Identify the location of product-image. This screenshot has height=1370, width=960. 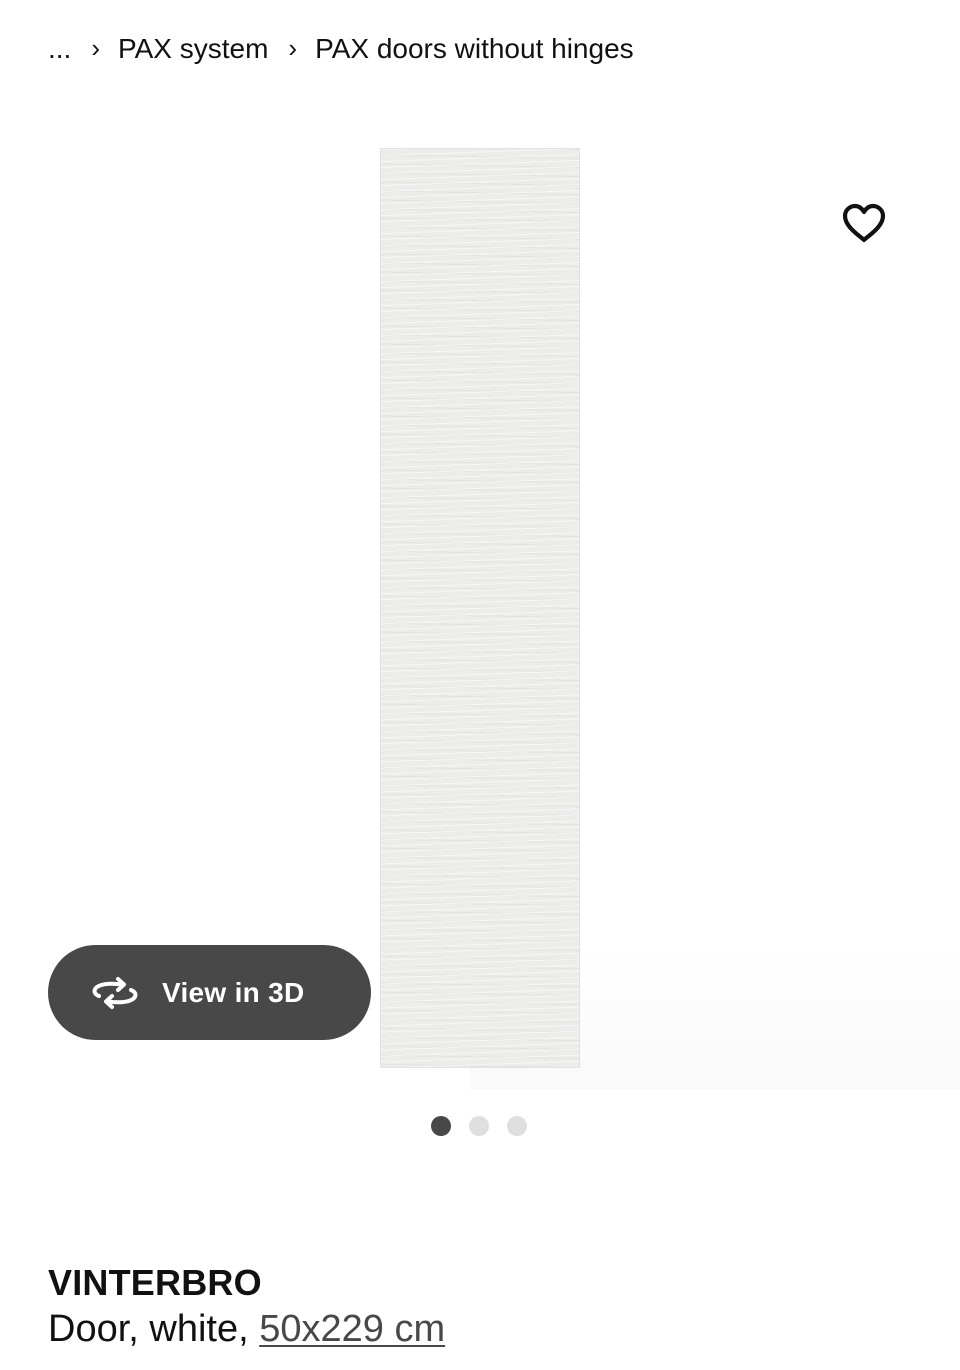
(480, 608).